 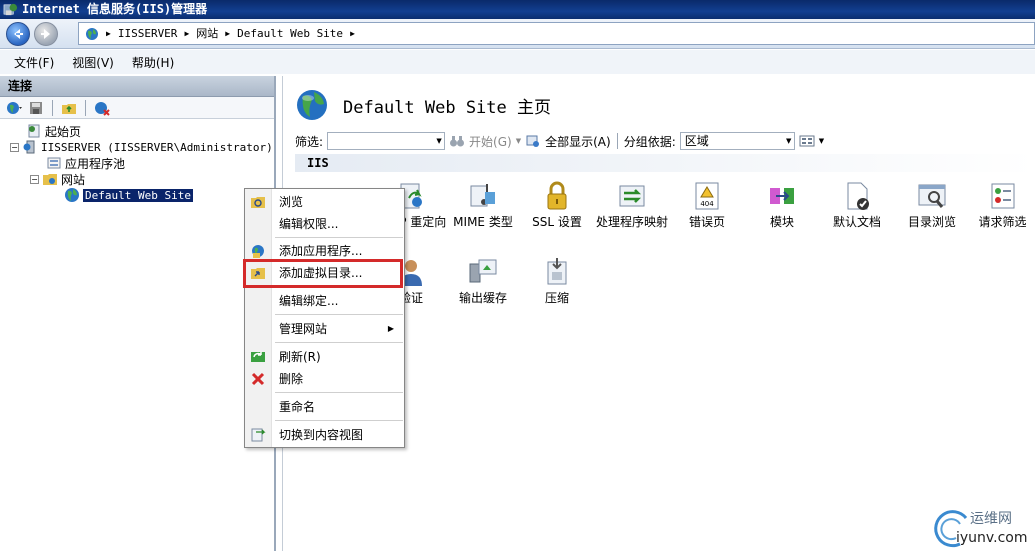 I want to click on menu-bar: 文件(F) 视图(V) 帮助(H), so click(x=517, y=62).